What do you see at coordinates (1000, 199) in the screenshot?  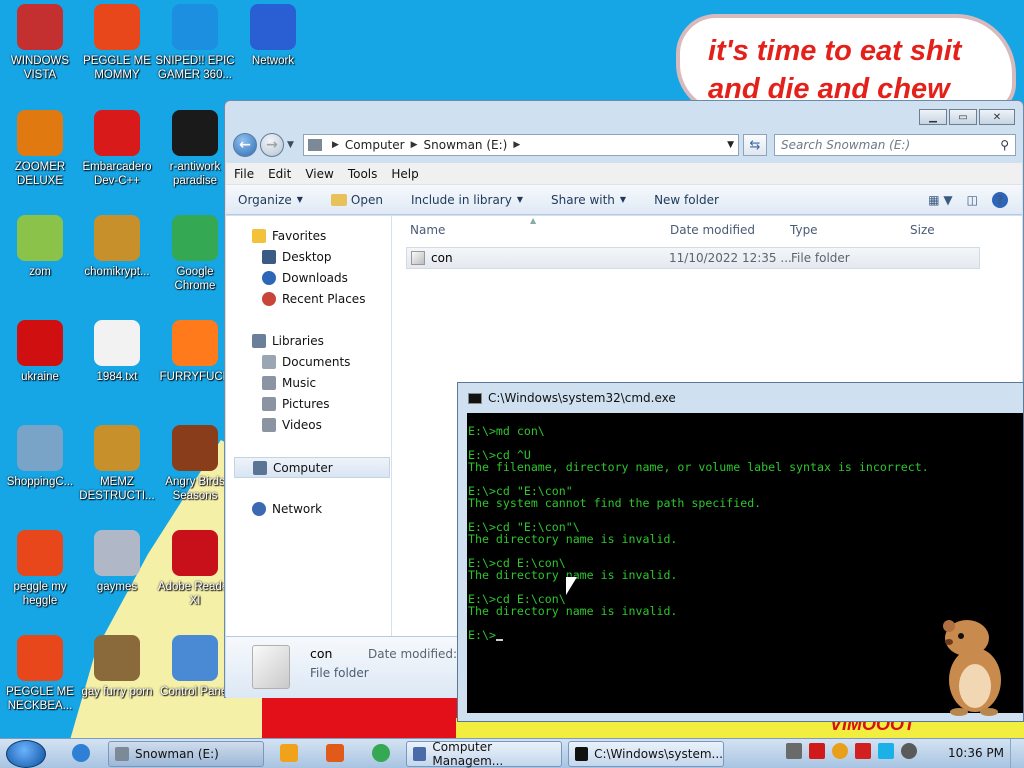 I see `help-icon: ?` at bounding box center [1000, 199].